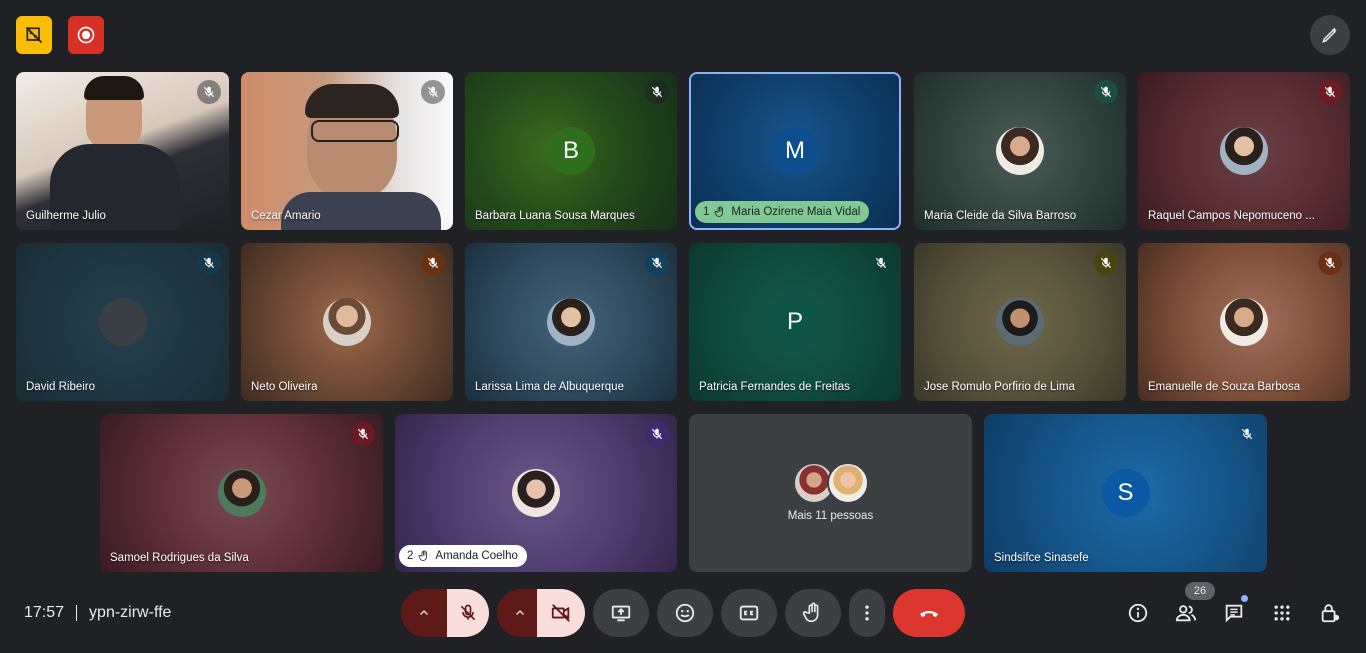  I want to click on more-vertical-icon, so click(867, 613).